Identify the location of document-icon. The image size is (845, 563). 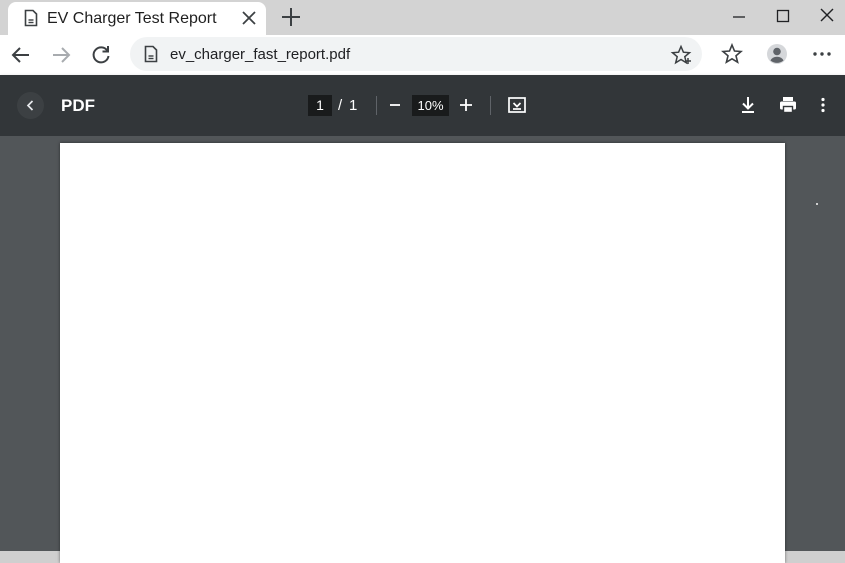
(31, 18).